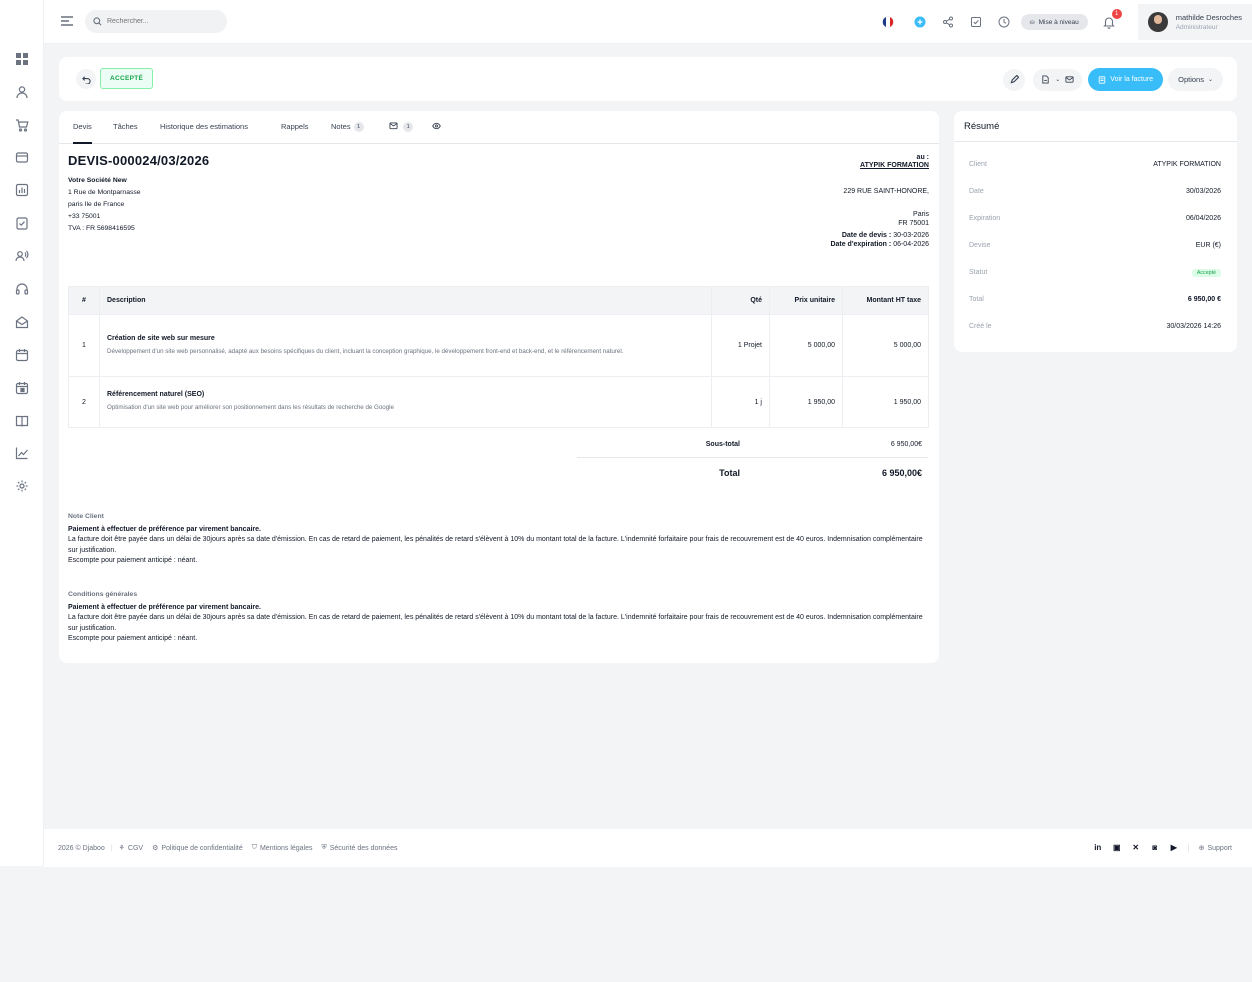 This screenshot has height=982, width=1252. What do you see at coordinates (1069, 79) in the screenshot?
I see `email-icon` at bounding box center [1069, 79].